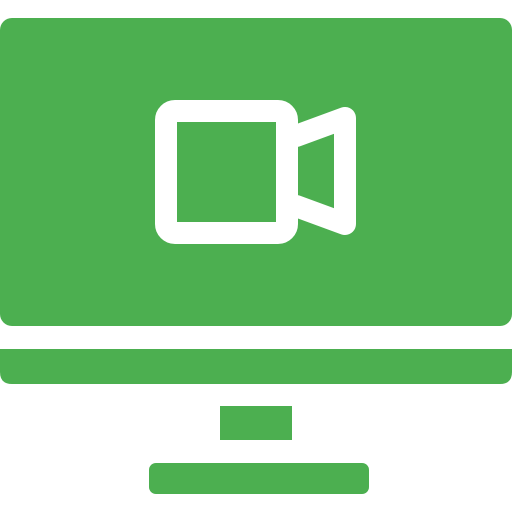 Image resolution: width=512 pixels, height=512 pixels. I want to click on monitor-neck, so click(256, 423).